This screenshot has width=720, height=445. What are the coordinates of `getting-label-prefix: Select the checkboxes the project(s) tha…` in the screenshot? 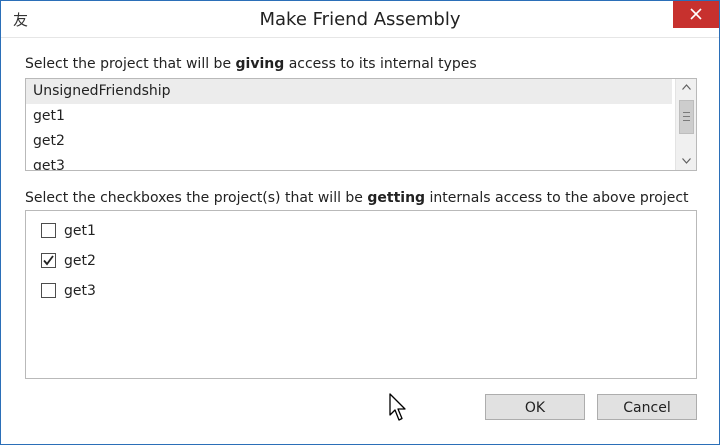 It's located at (196, 198).